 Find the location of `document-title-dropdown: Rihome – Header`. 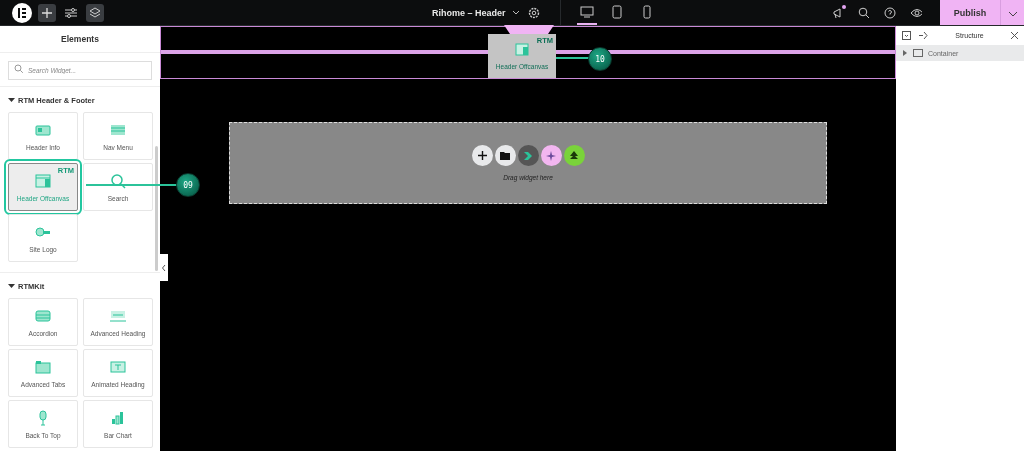

document-title-dropdown: Rihome – Header is located at coordinates (476, 12).